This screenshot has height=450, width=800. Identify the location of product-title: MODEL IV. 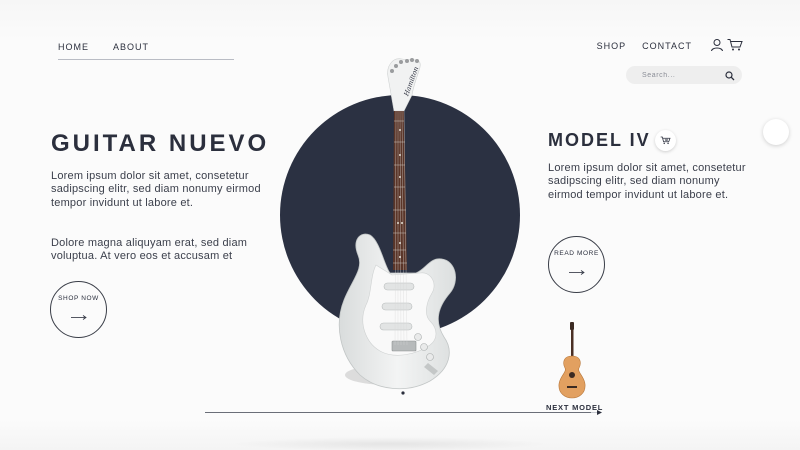
(599, 140).